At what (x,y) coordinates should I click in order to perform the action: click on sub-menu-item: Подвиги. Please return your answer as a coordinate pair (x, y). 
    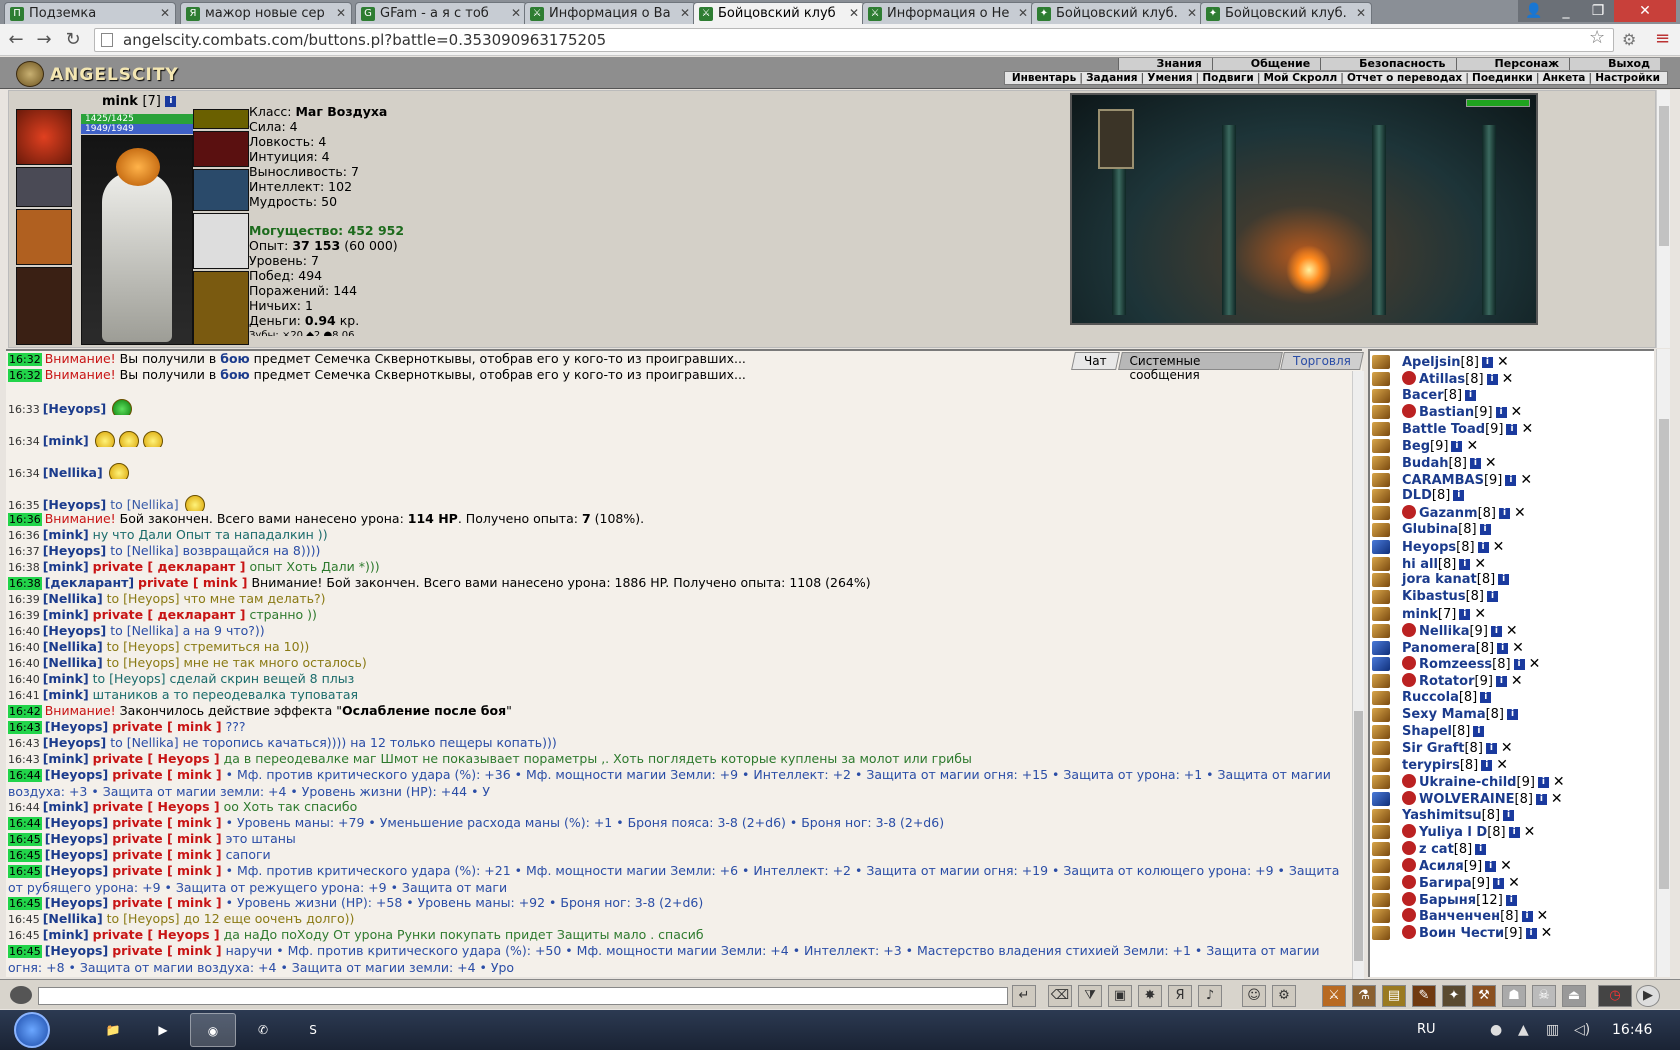
    Looking at the image, I should click on (1227, 78).